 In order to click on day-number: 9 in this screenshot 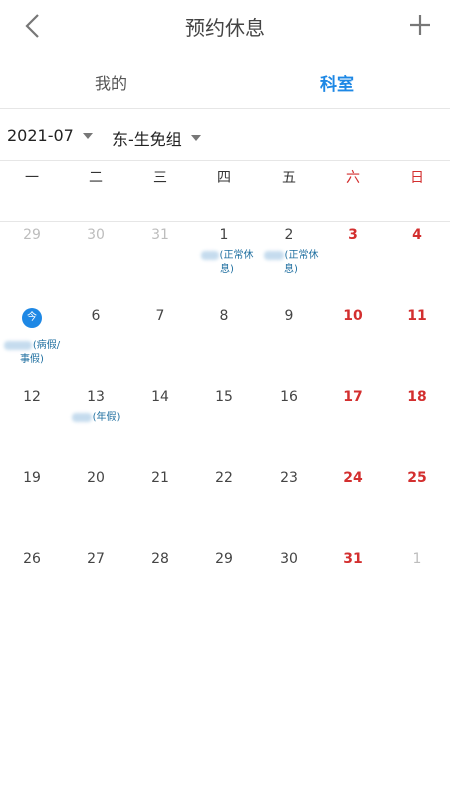, I will do `click(289, 316)`.